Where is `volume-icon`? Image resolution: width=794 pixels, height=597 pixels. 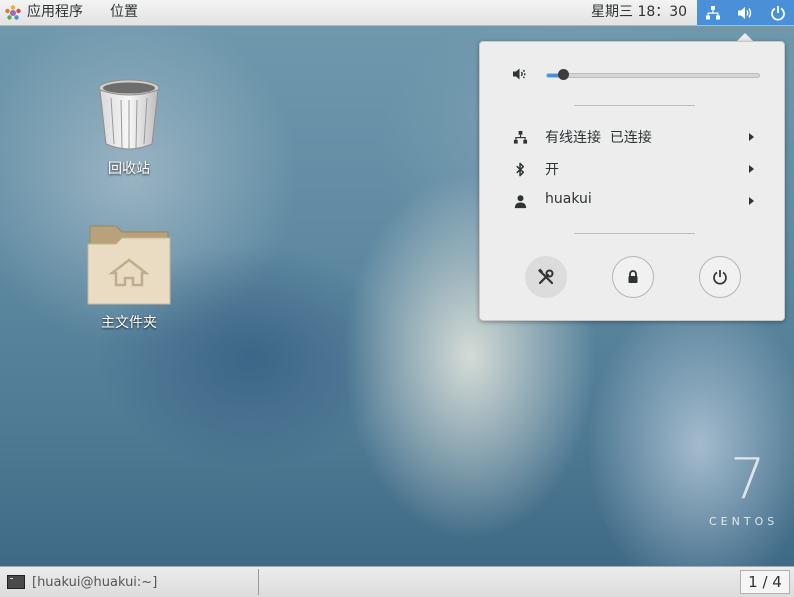 volume-icon is located at coordinates (745, 12).